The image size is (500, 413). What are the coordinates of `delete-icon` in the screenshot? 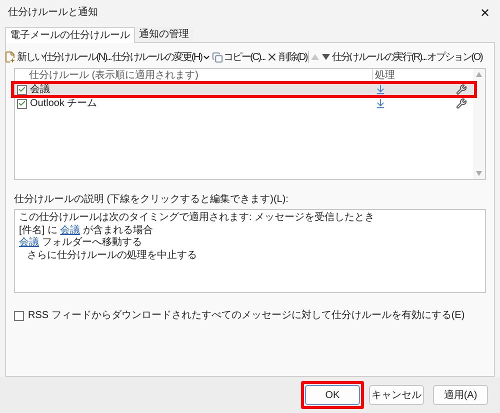 It's located at (272, 57).